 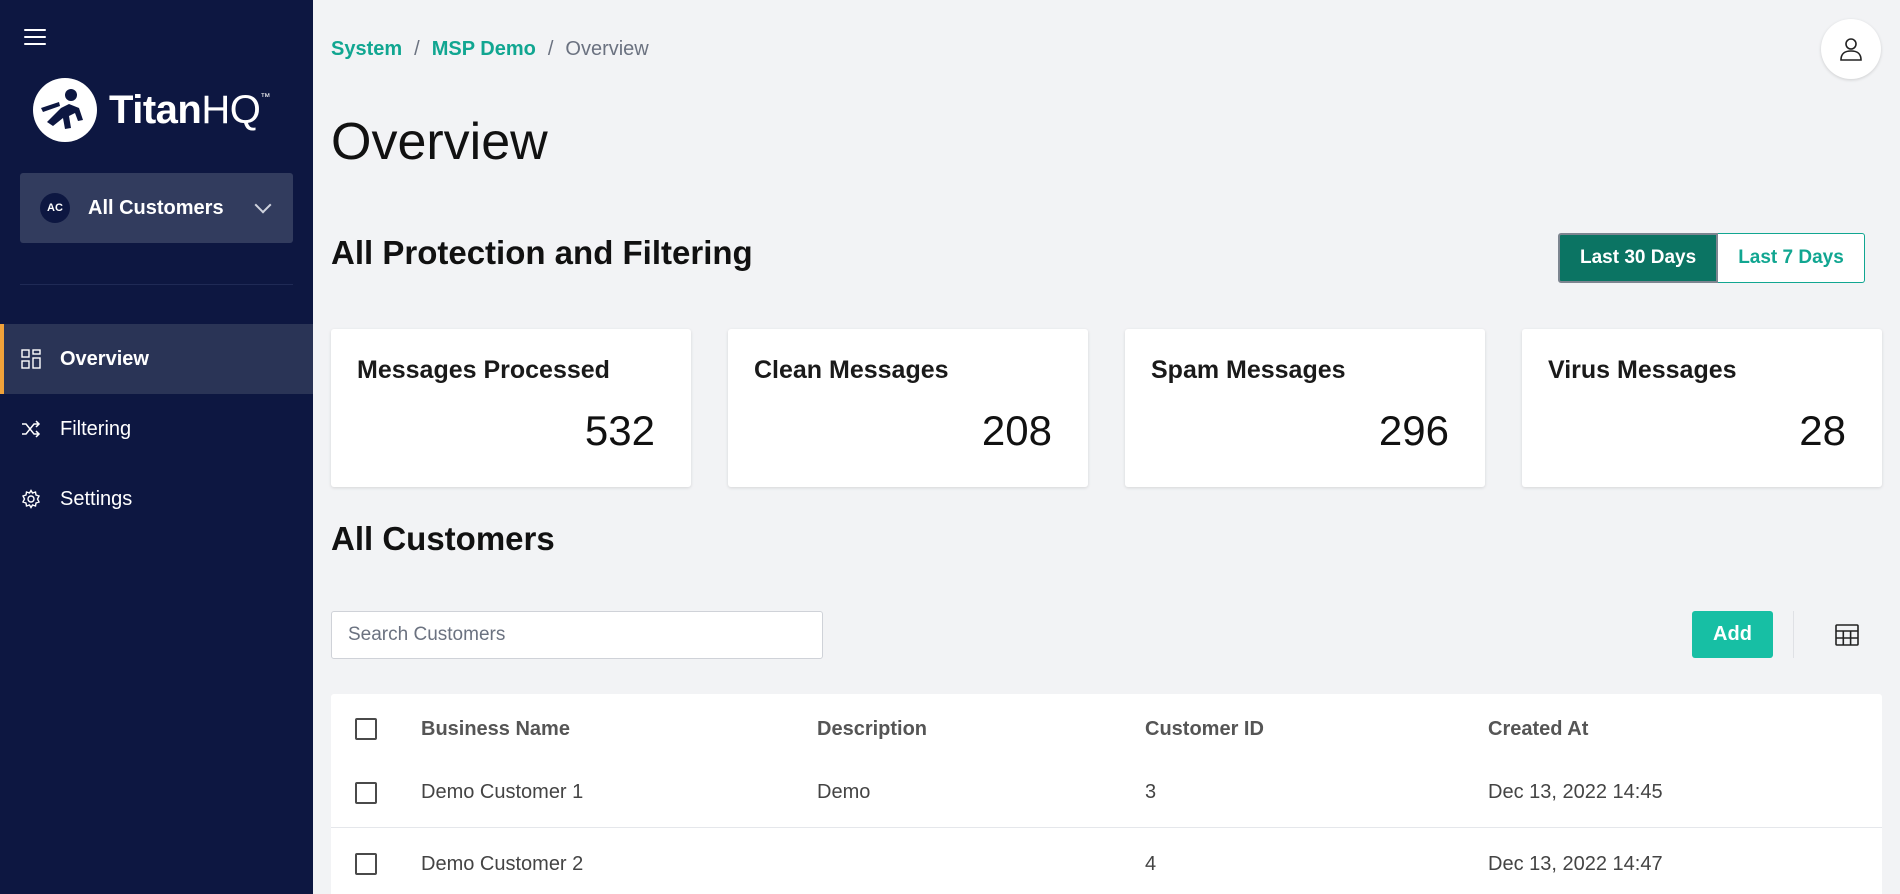 What do you see at coordinates (1793, 634) in the screenshot?
I see `toolbar-divider` at bounding box center [1793, 634].